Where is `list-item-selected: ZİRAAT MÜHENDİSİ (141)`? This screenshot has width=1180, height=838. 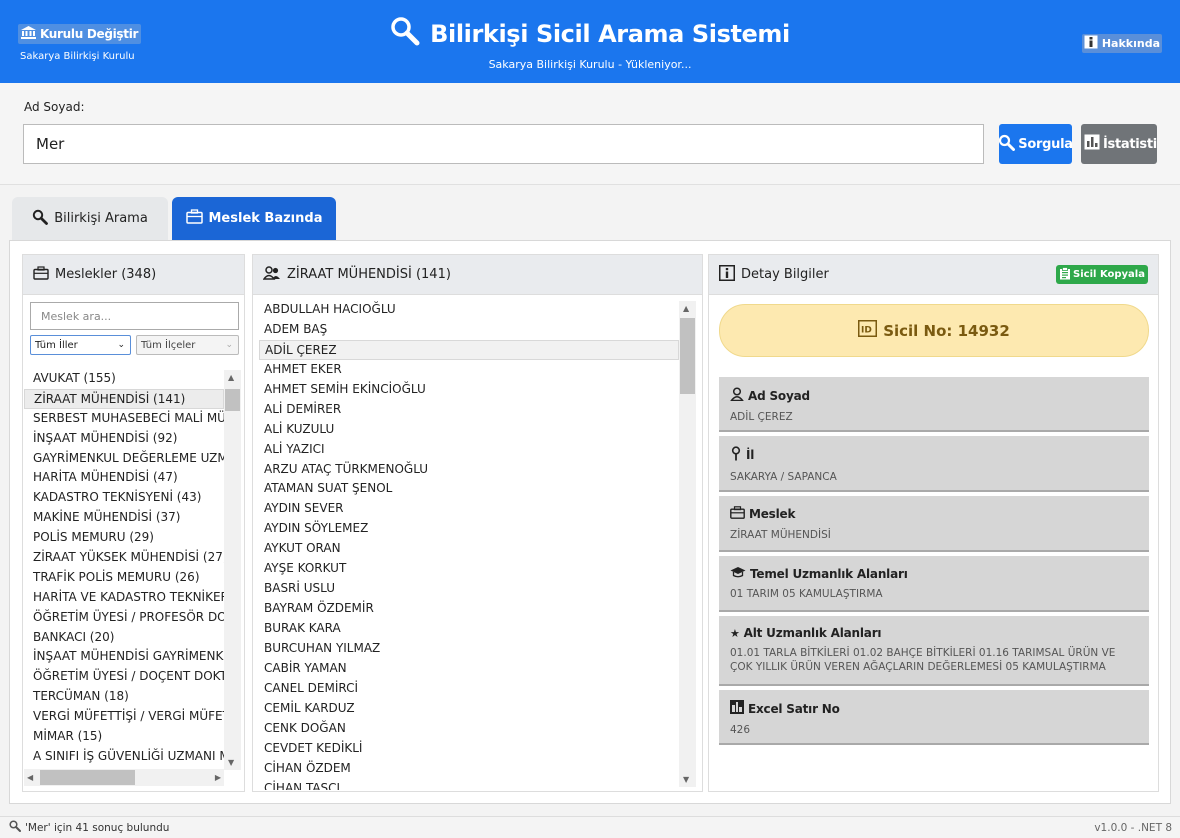 list-item-selected: ZİRAAT MÜHENDİSİ (141) is located at coordinates (124, 398).